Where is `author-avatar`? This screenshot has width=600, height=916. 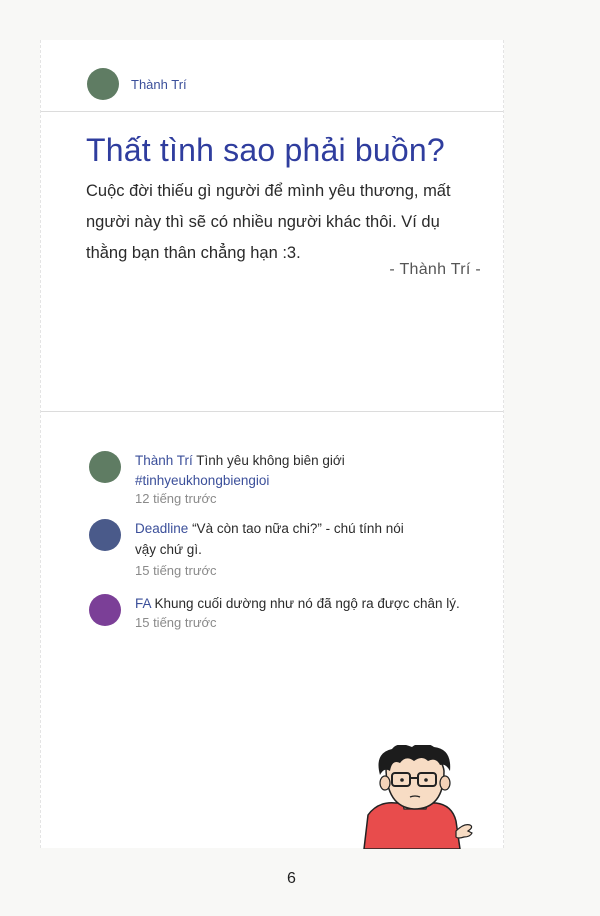
author-avatar is located at coordinates (103, 84).